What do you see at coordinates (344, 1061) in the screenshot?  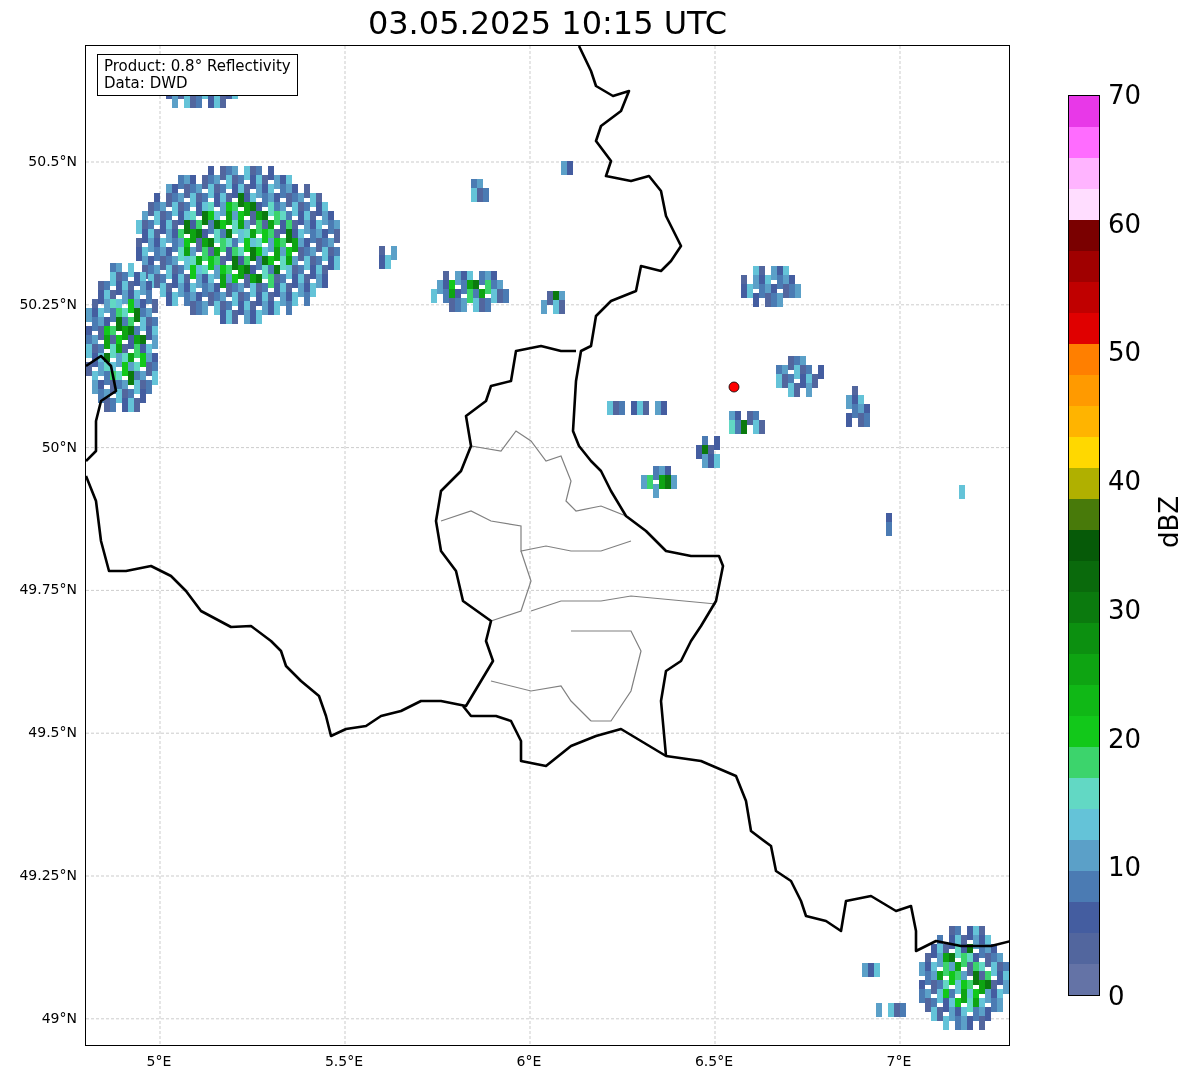 I see `longitude-tick-label: 5.5°E` at bounding box center [344, 1061].